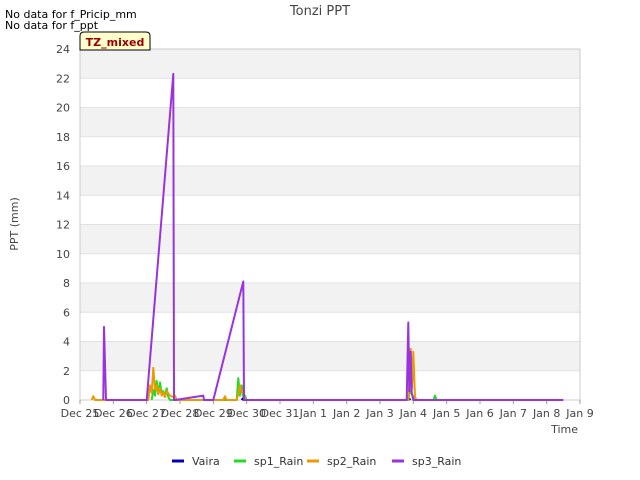  I want to click on x-tick-label: Jan 5, so click(446, 413).